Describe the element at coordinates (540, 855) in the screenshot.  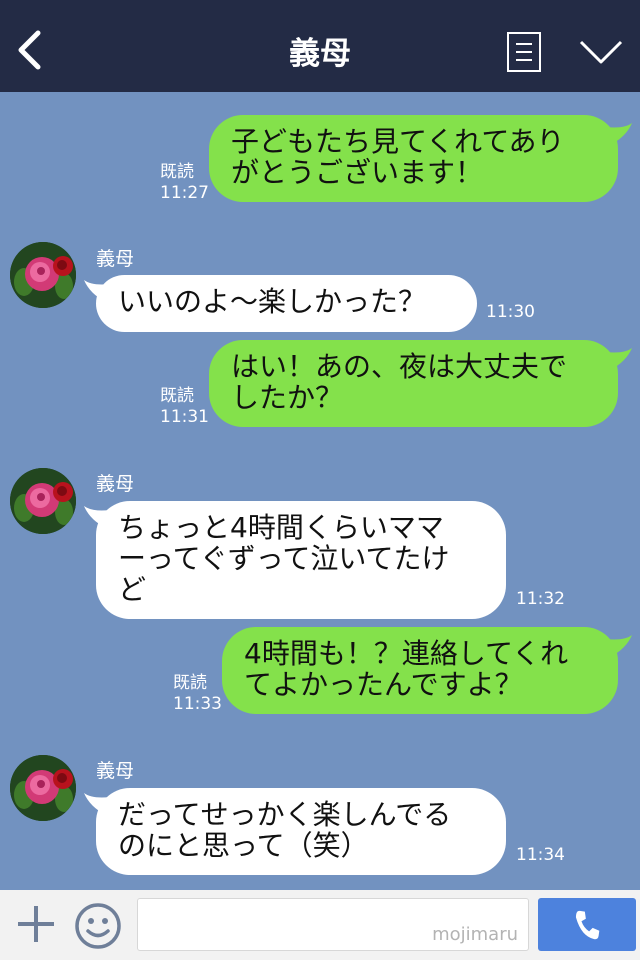
I see `timestamp: 11:34` at that location.